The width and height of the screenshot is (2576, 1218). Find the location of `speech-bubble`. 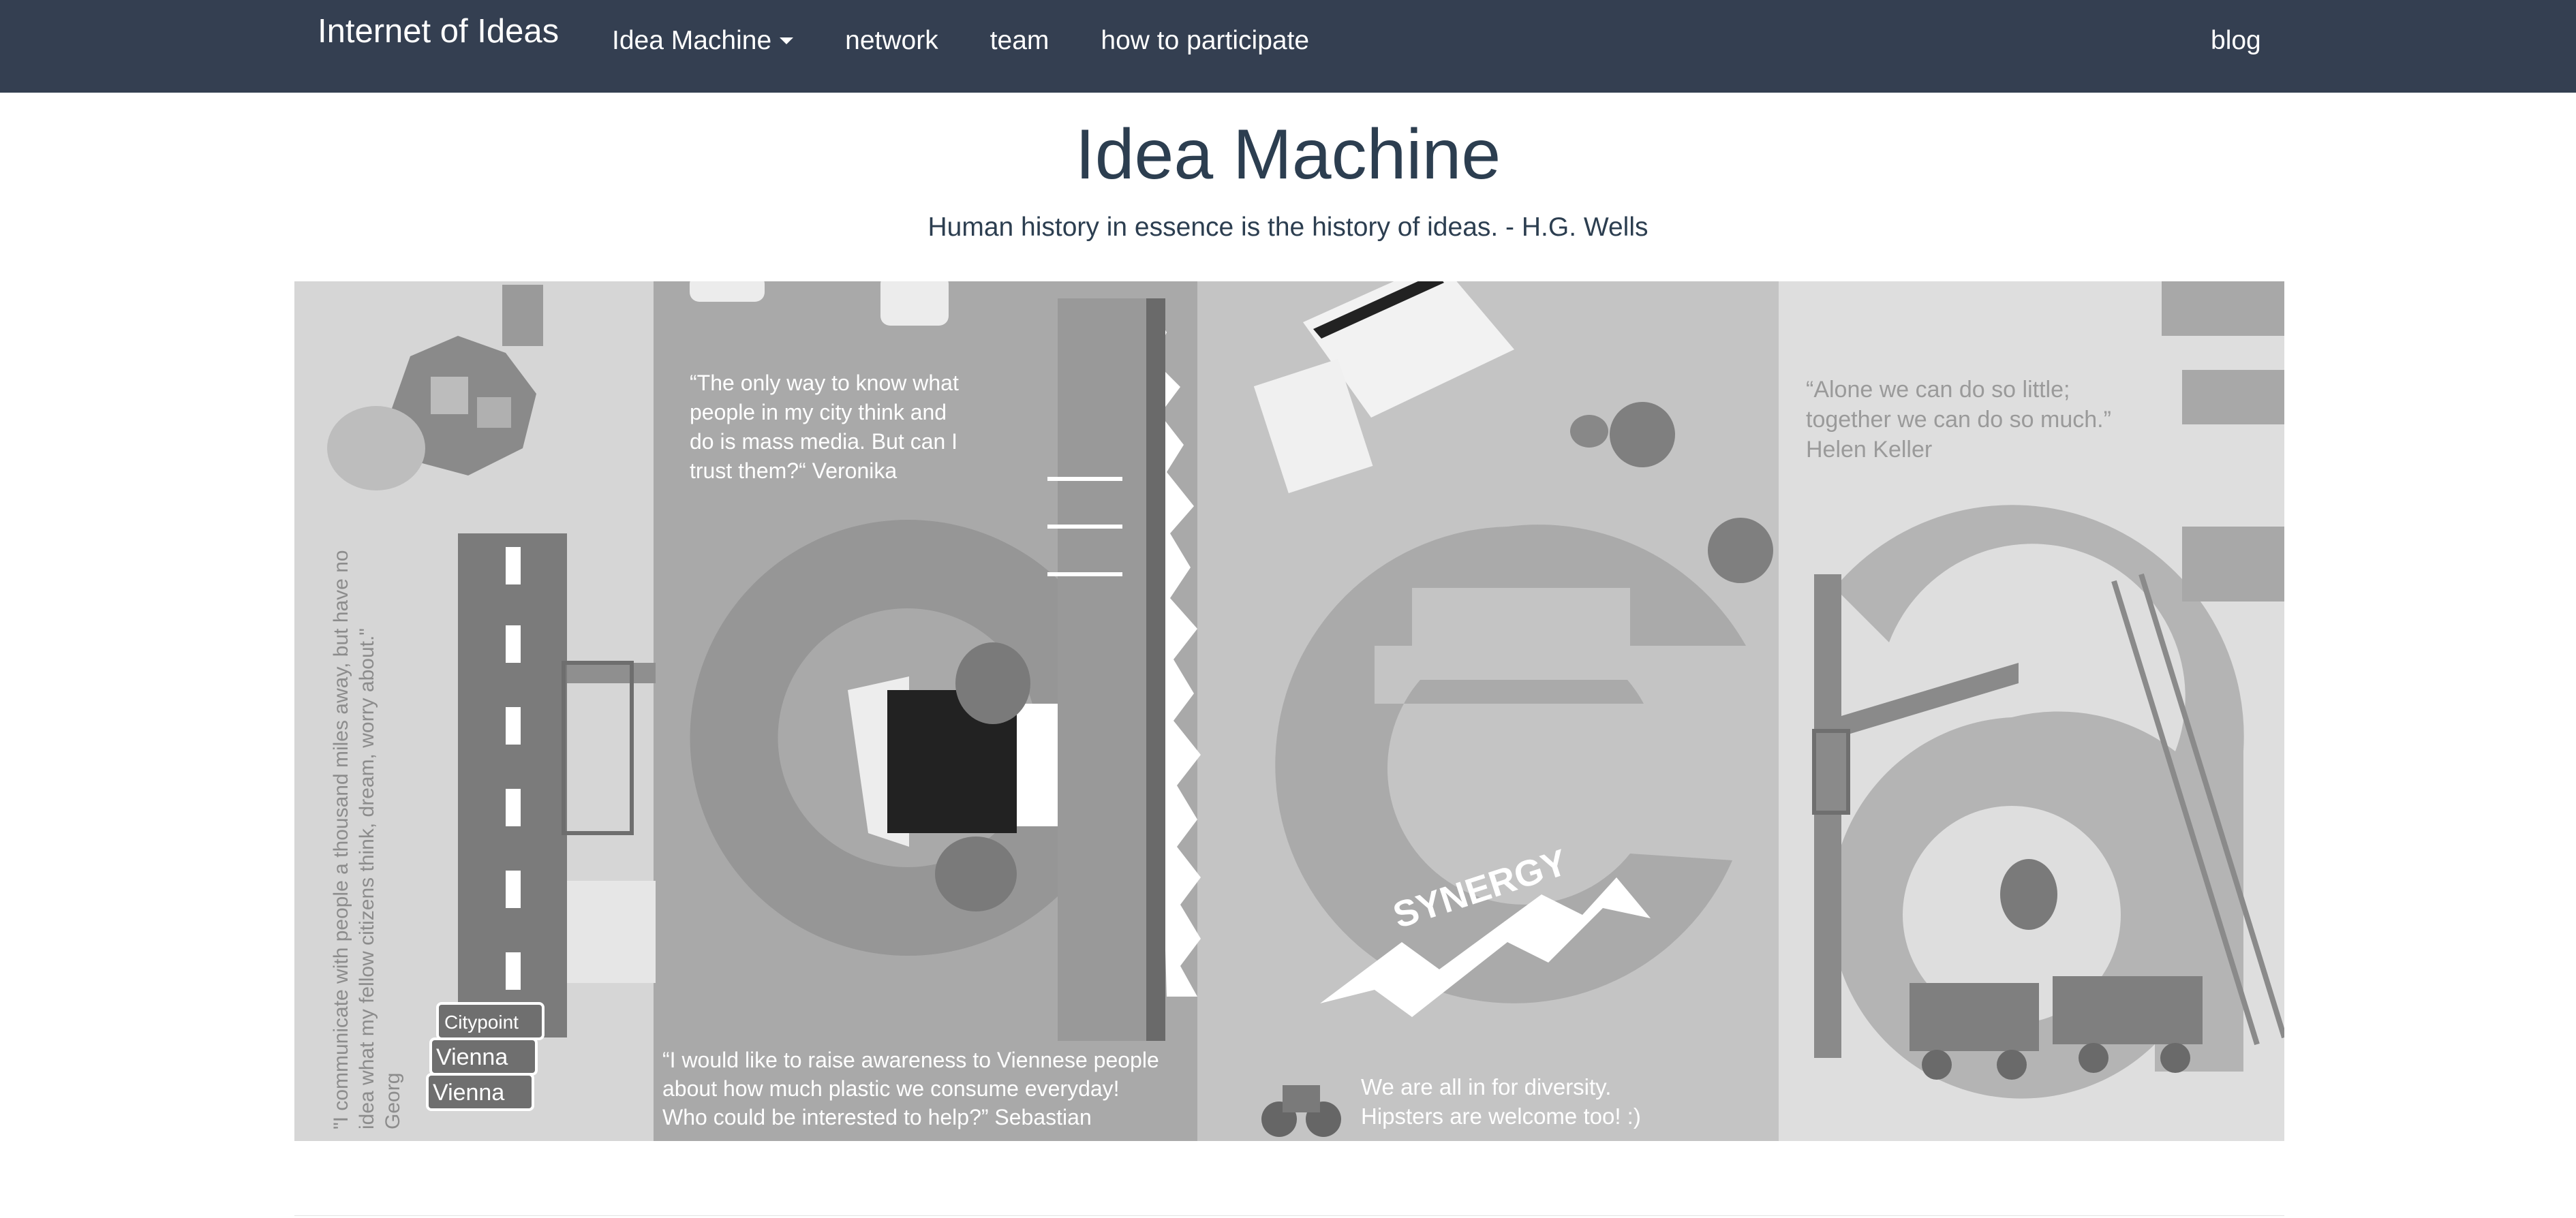

speech-bubble is located at coordinates (376, 448).